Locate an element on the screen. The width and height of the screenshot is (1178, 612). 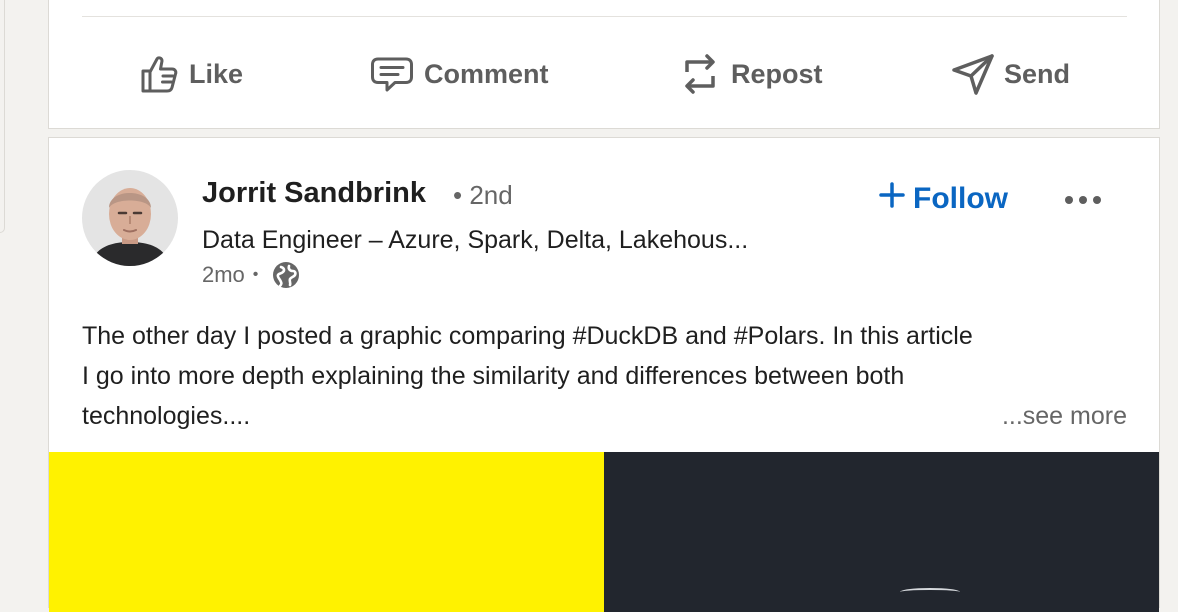
follow-button: Follow is located at coordinates (943, 199).